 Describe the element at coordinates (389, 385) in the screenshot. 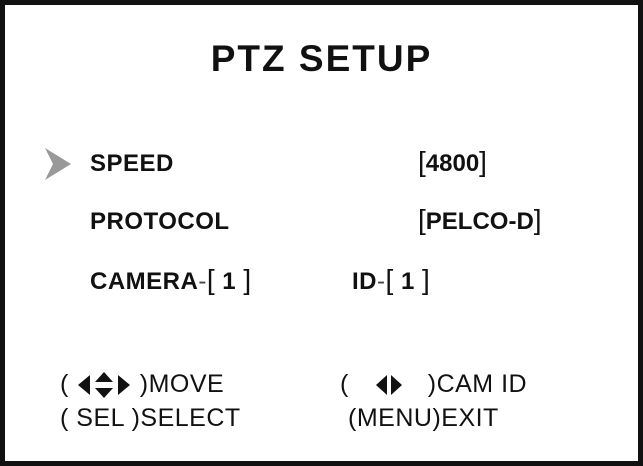

I see `left-right-arrow-icon` at that location.